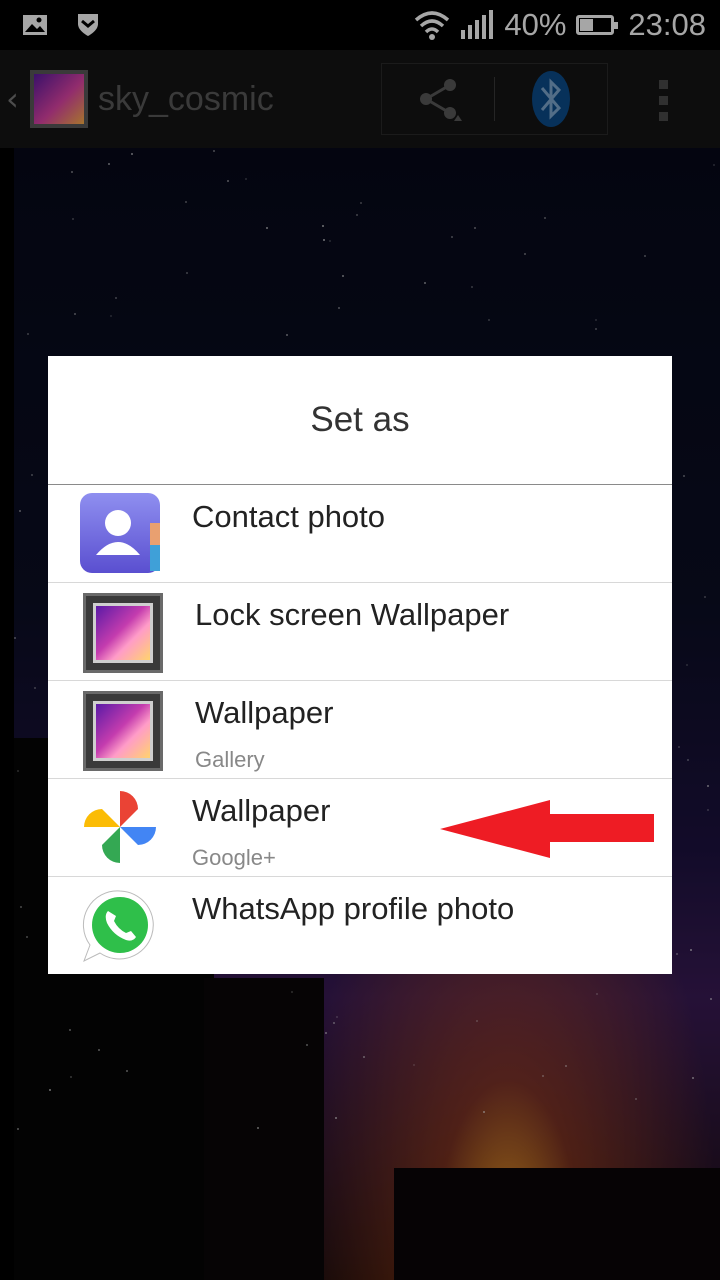 The image size is (720, 1280). What do you see at coordinates (547, 829) in the screenshot?
I see `red-arrow-annotation` at bounding box center [547, 829].